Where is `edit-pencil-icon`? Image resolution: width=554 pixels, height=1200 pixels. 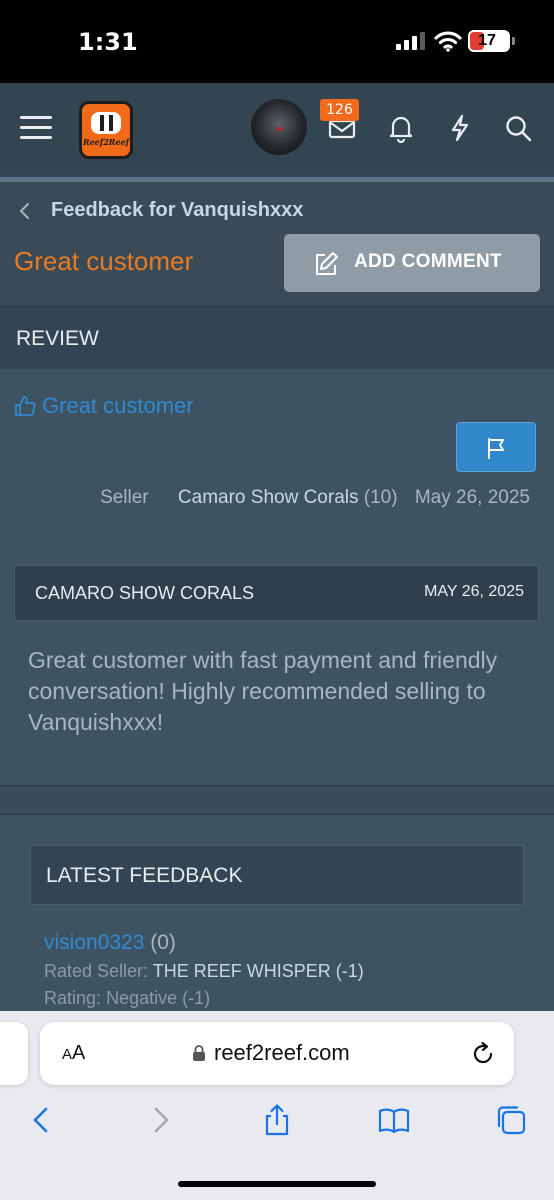 edit-pencil-icon is located at coordinates (327, 263).